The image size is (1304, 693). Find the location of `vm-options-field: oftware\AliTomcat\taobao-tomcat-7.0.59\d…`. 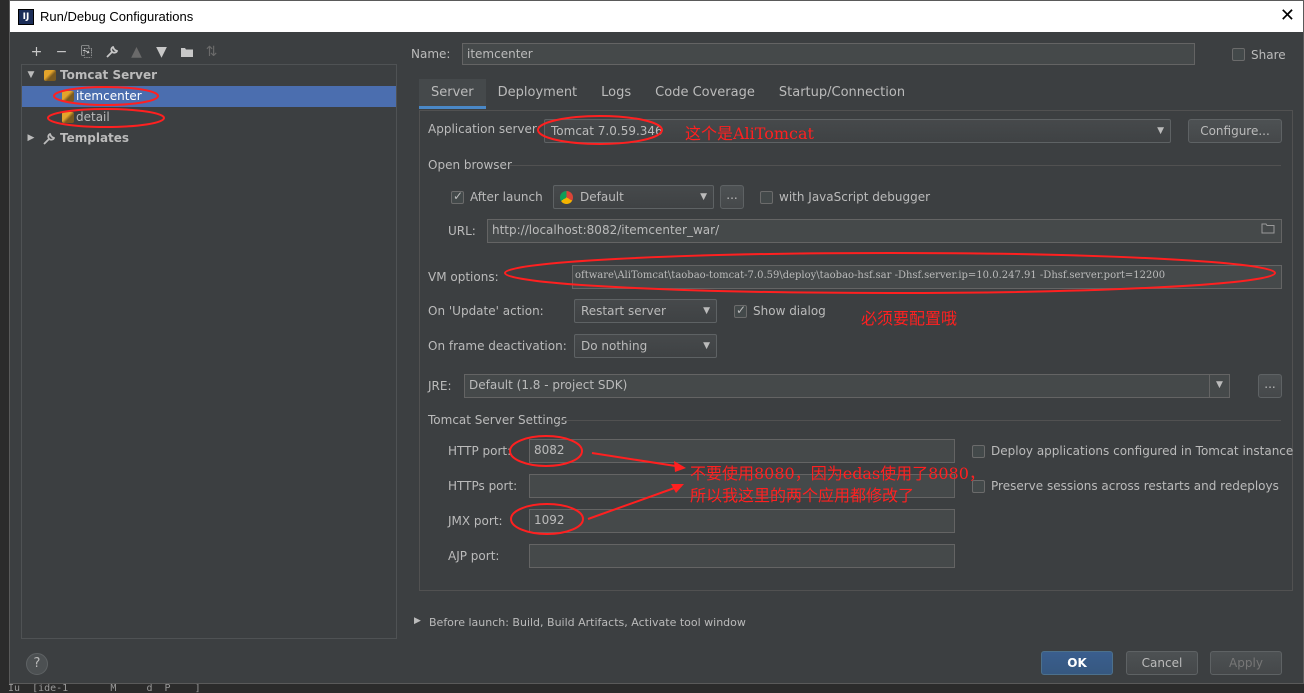

vm-options-field: oftware\AliTomcat\taobao-tomcat-7.0.59\d… is located at coordinates (927, 277).